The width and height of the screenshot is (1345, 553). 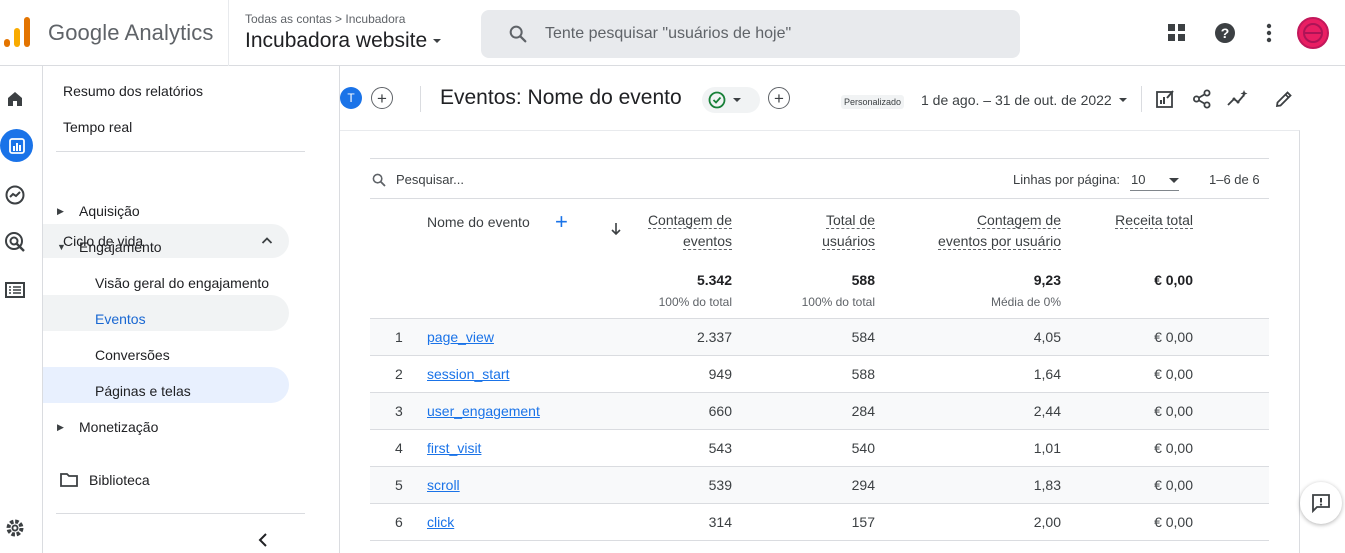 I want to click on table-toolbar: Linhas por página: 10 1–6 de 6, so click(x=819, y=179).